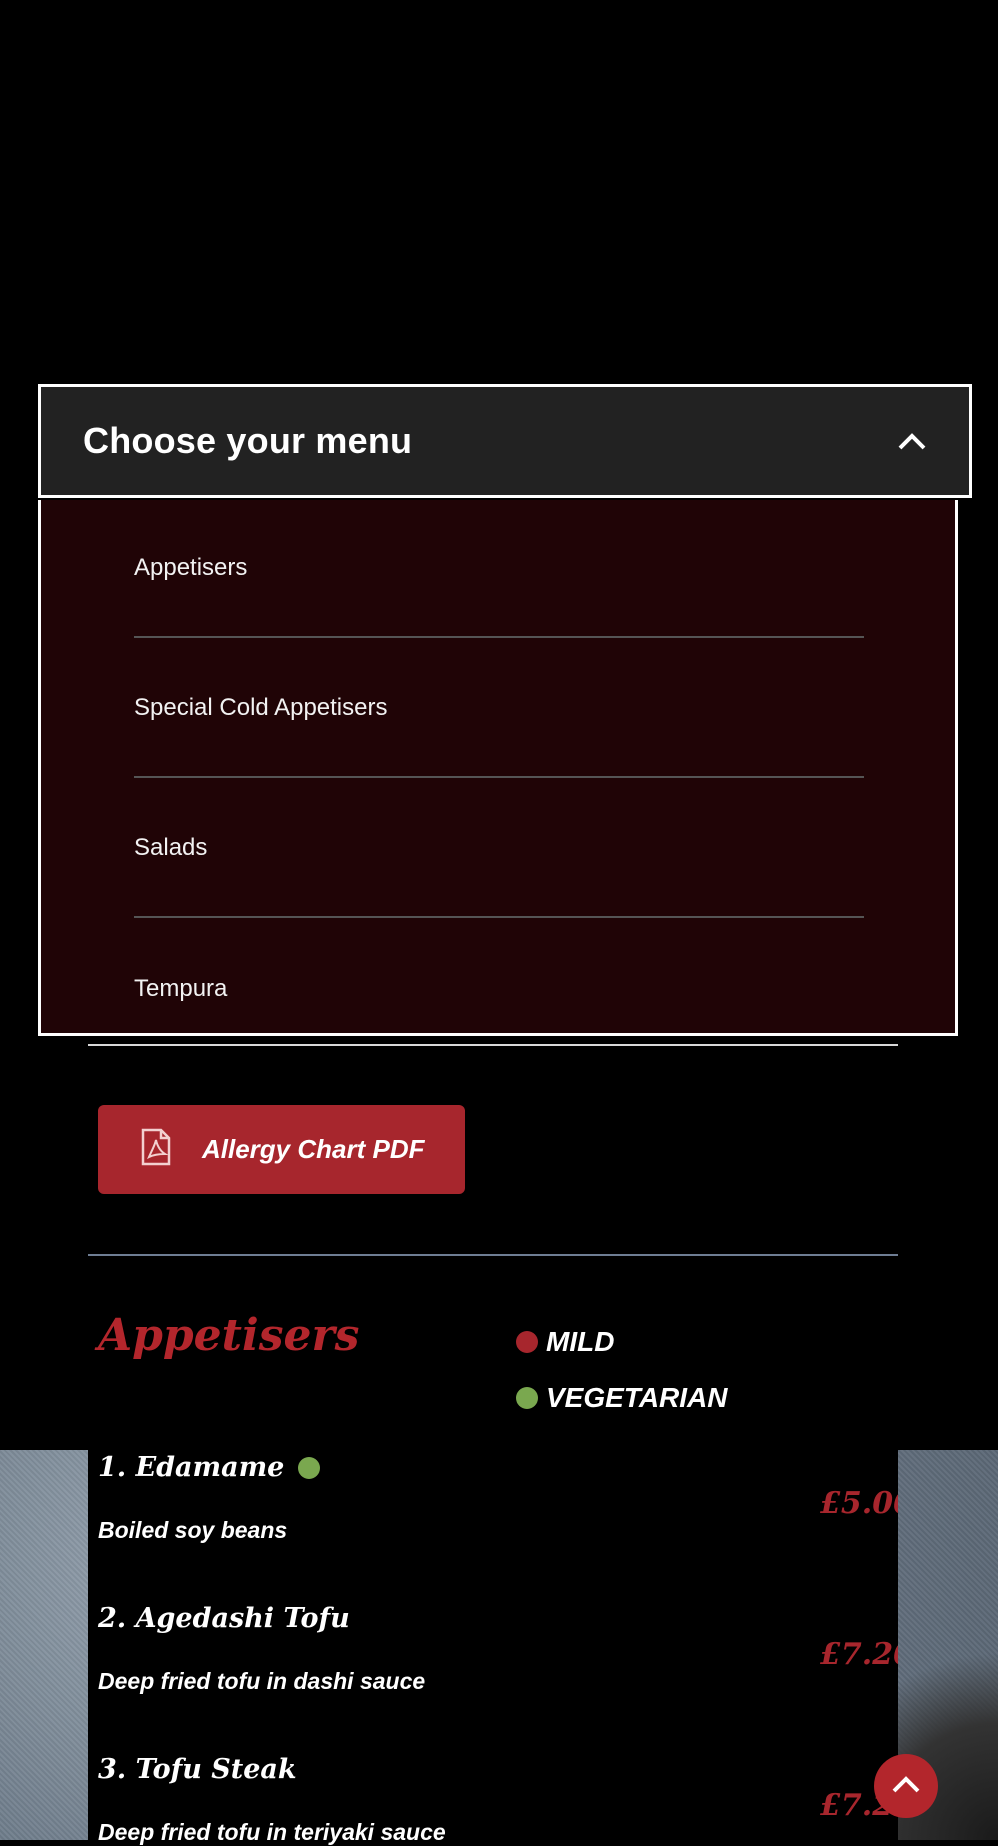 The image size is (998, 1846). What do you see at coordinates (224, 1618) in the screenshot?
I see `dish-name: 2. Agedashi Tofu` at bounding box center [224, 1618].